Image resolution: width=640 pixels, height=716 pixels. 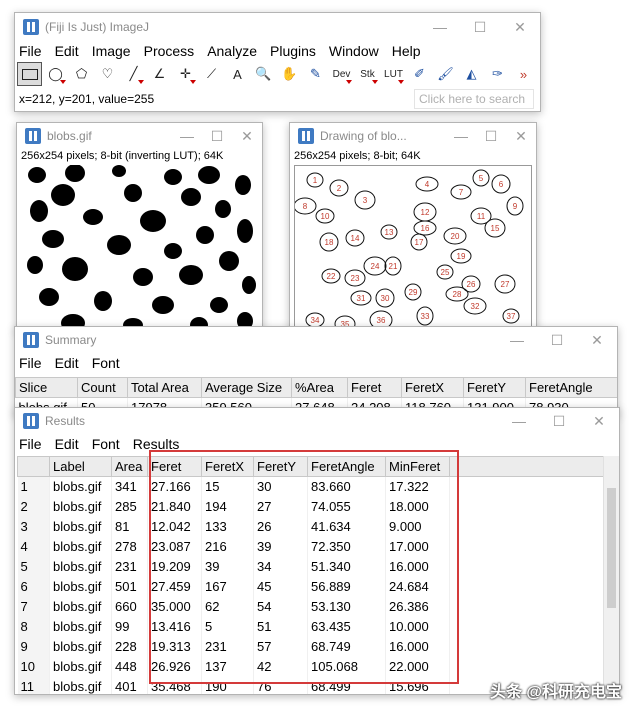 I want to click on menu-image: Image, so click(x=111, y=51).